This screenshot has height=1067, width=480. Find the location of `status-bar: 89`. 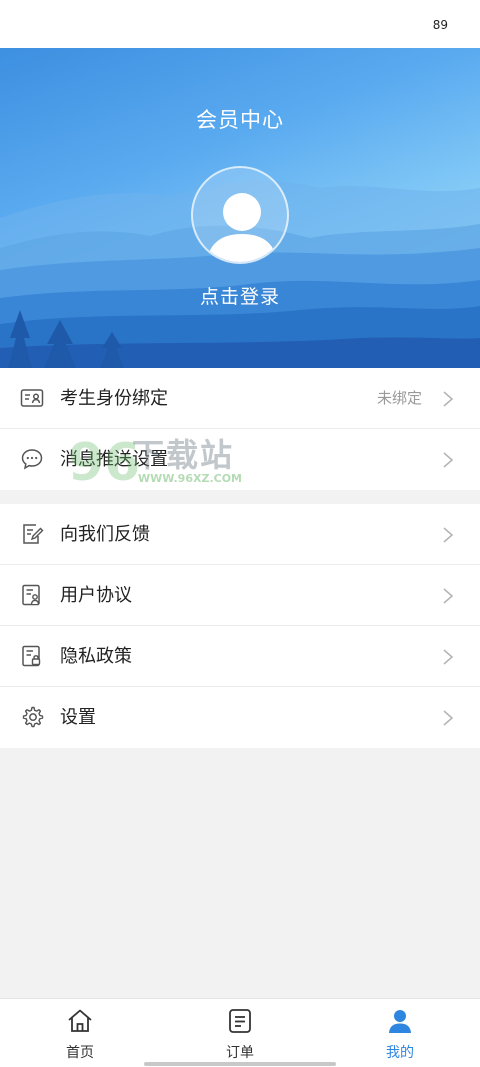

status-bar: 89 is located at coordinates (240, 24).